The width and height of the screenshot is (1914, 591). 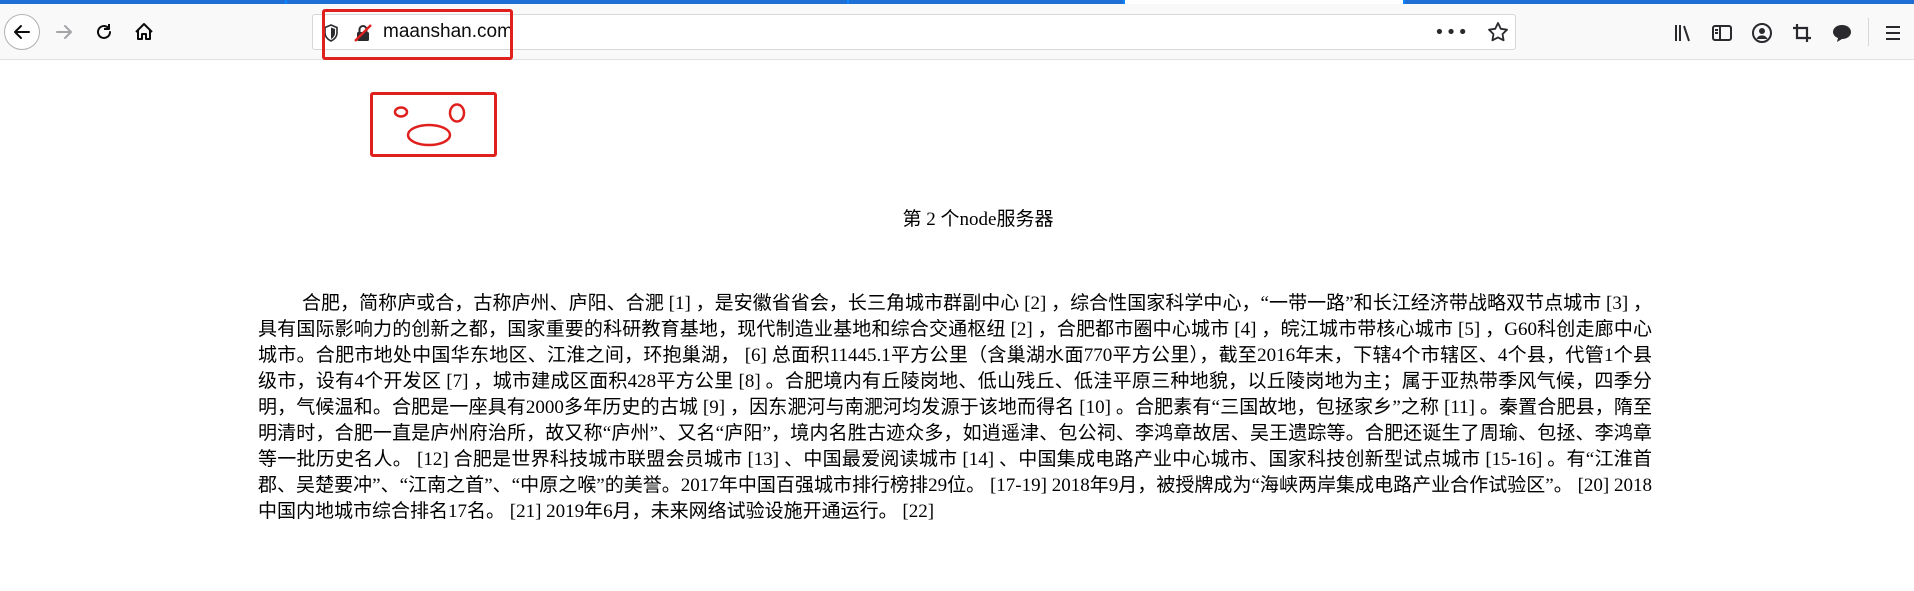 I want to click on forward-button, so click(x=64, y=32).